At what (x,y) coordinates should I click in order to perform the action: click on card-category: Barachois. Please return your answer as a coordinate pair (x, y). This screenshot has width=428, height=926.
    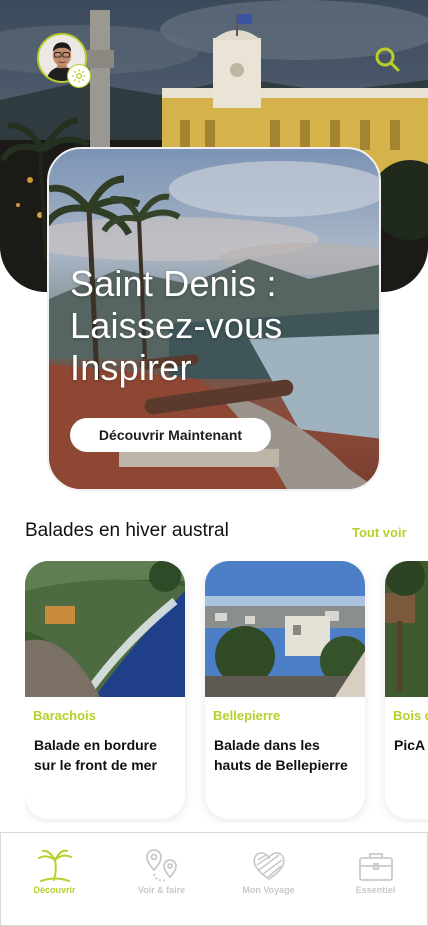
    Looking at the image, I should click on (64, 715).